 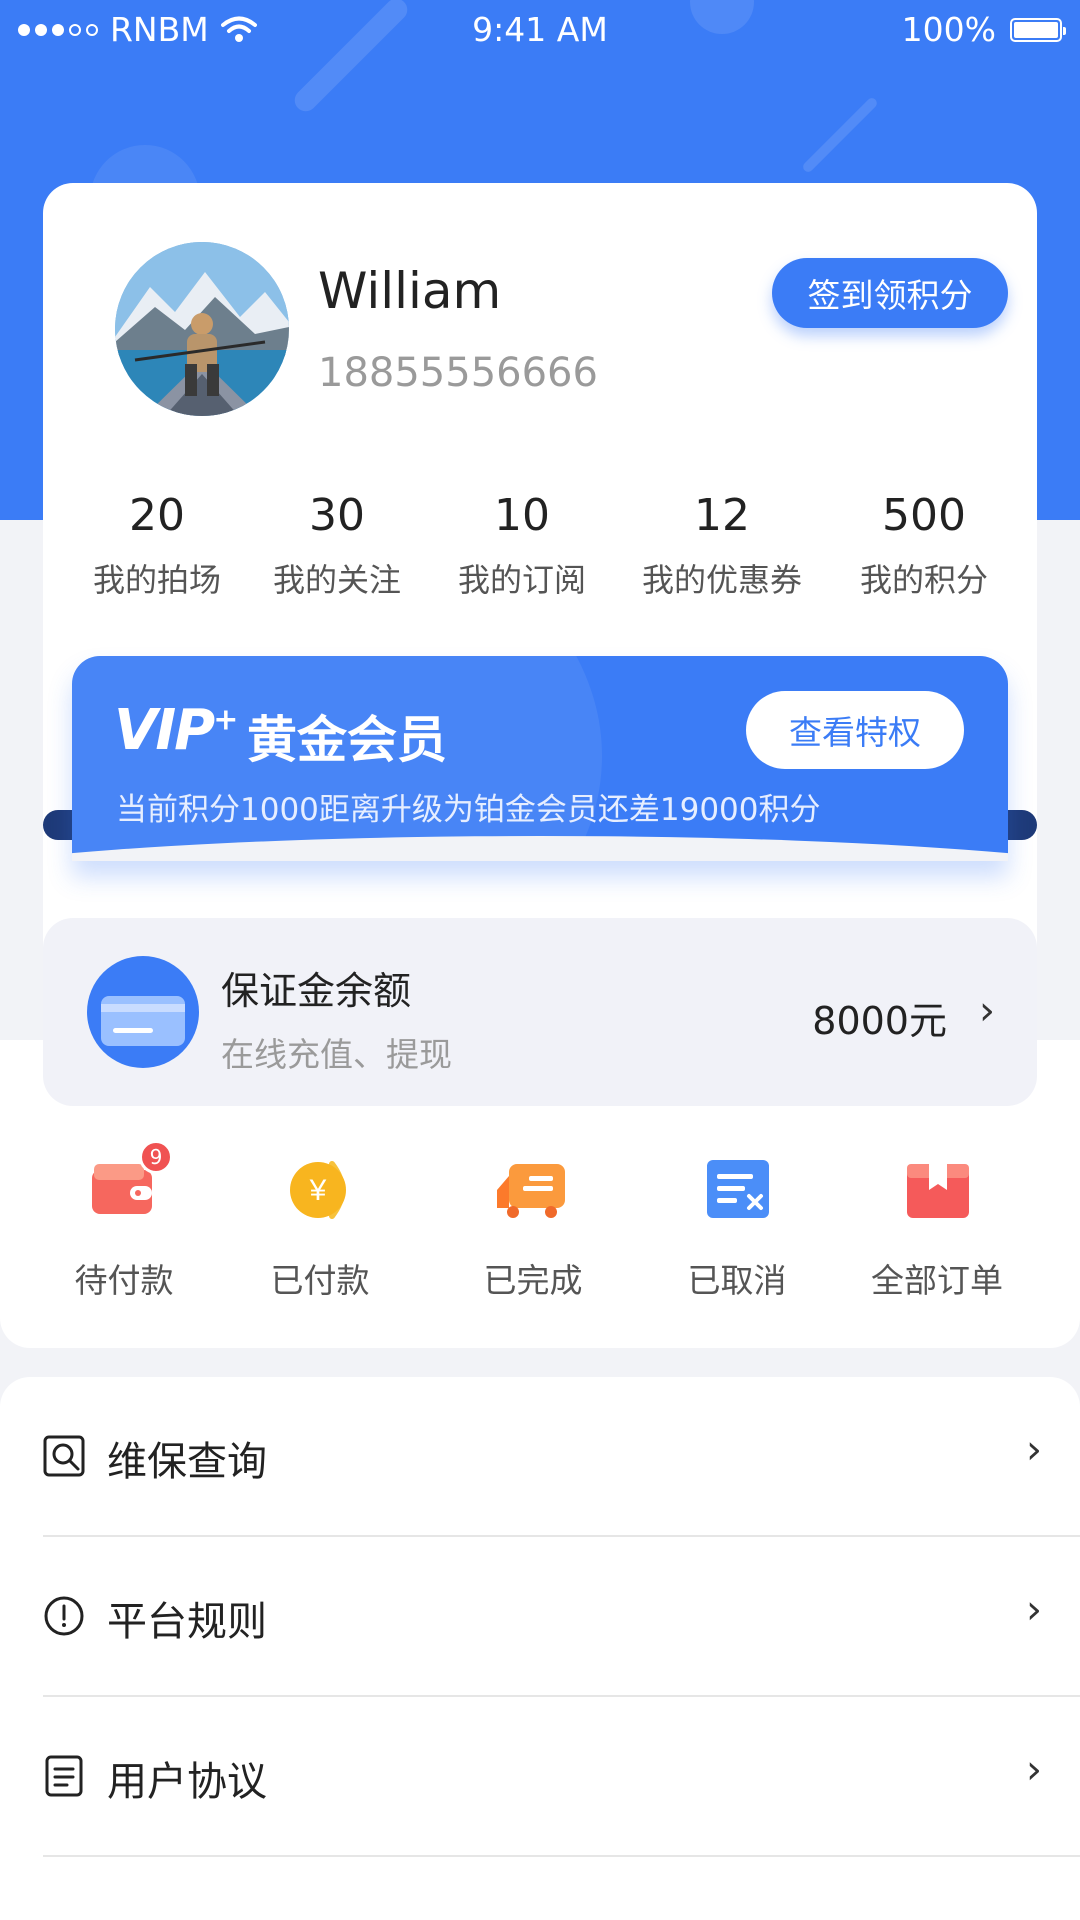 What do you see at coordinates (923, 580) in the screenshot?
I see `stat-label: 我的积分` at bounding box center [923, 580].